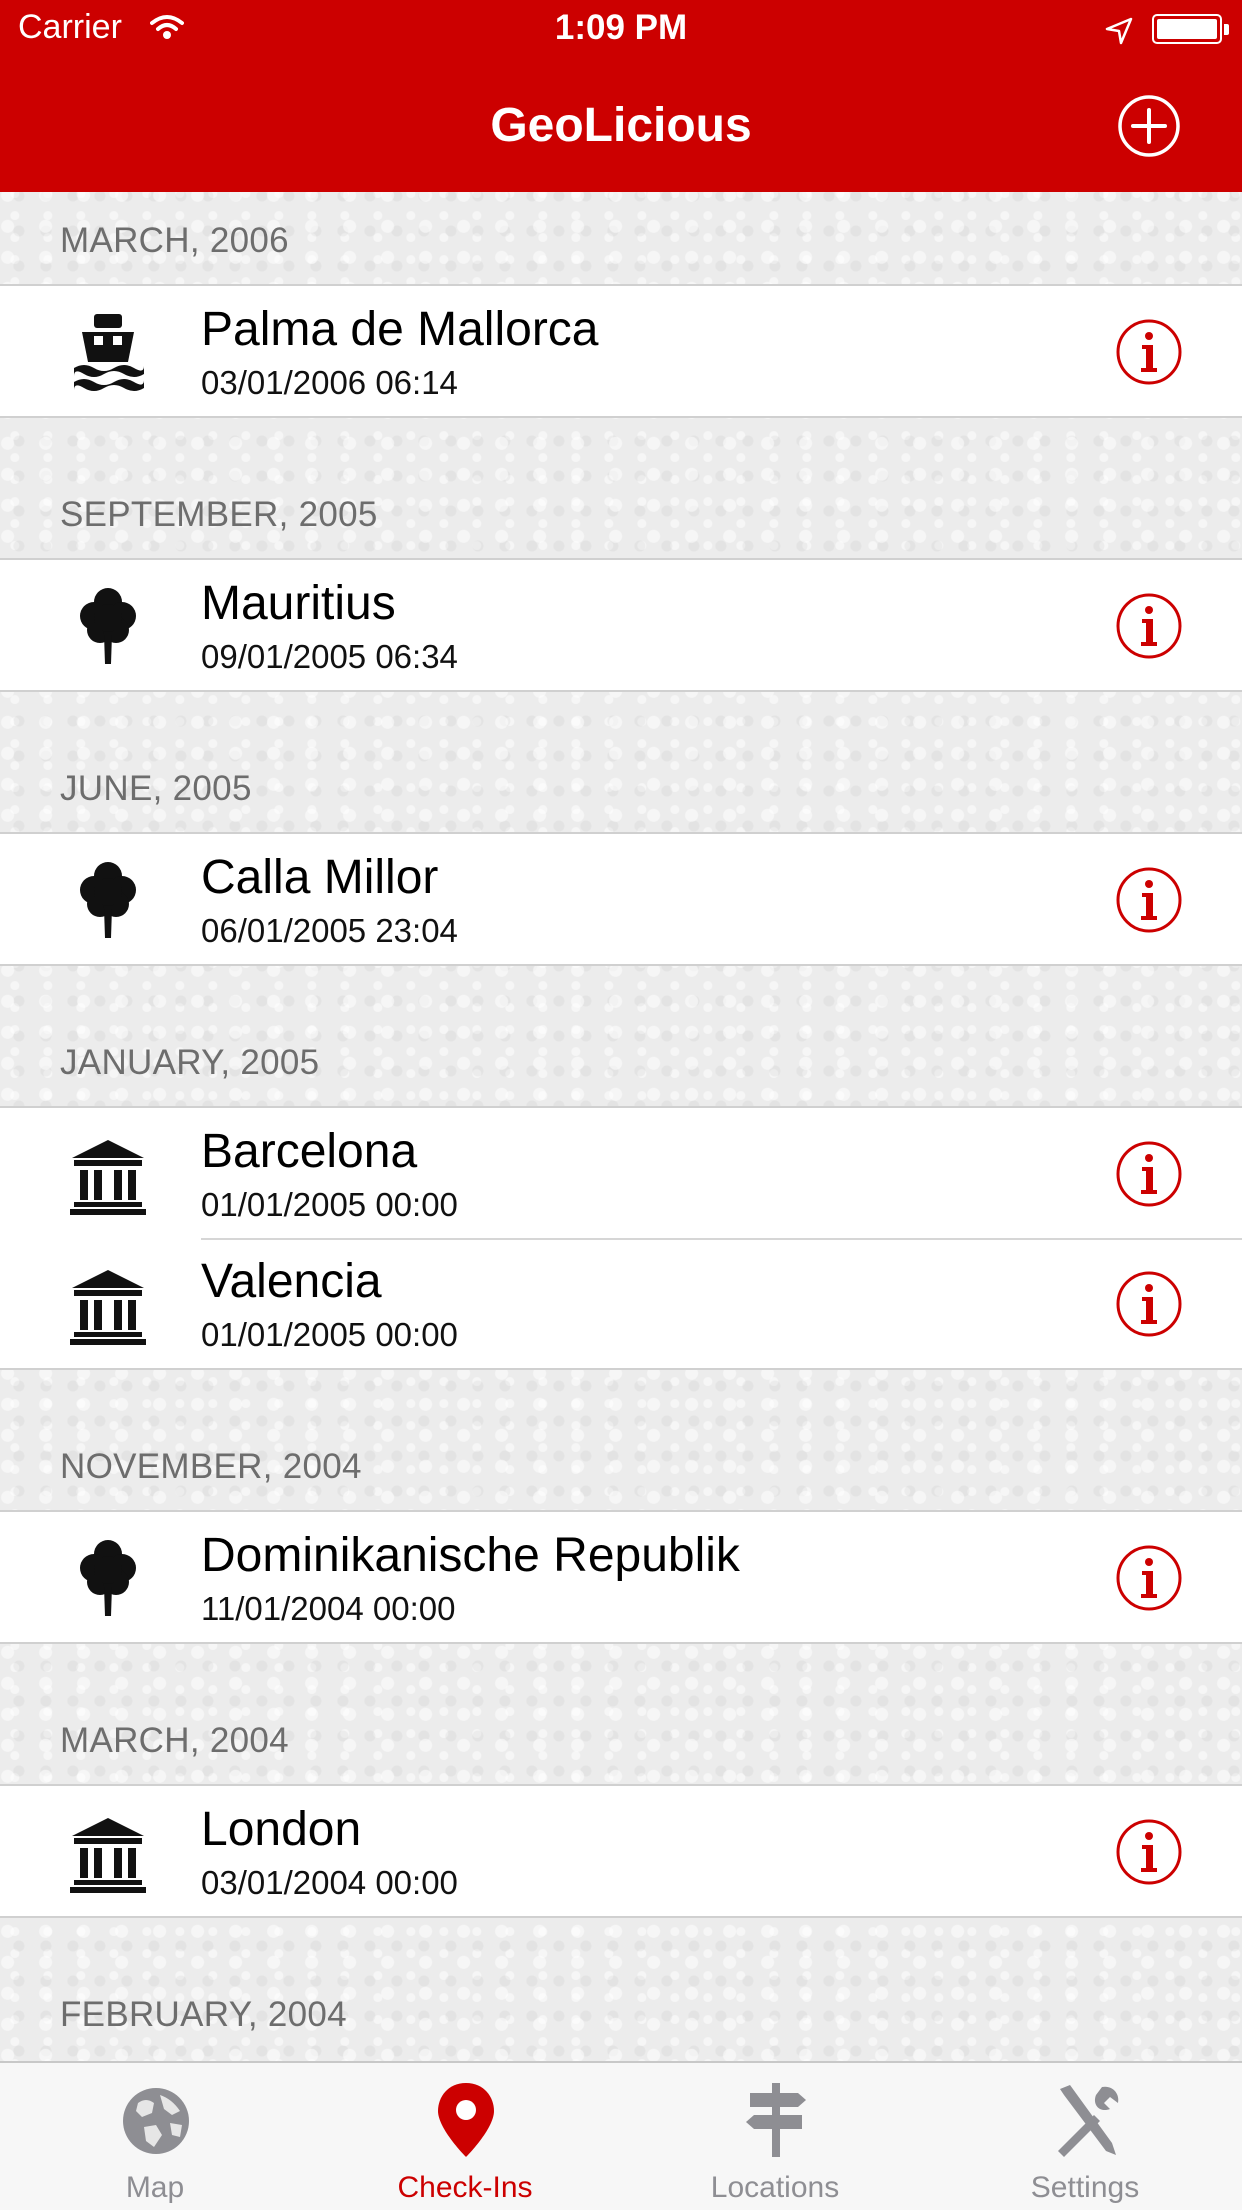 This screenshot has width=1242, height=2210. I want to click on tab-bar: Map Check-Ins Locations Settings, so click(621, 2135).